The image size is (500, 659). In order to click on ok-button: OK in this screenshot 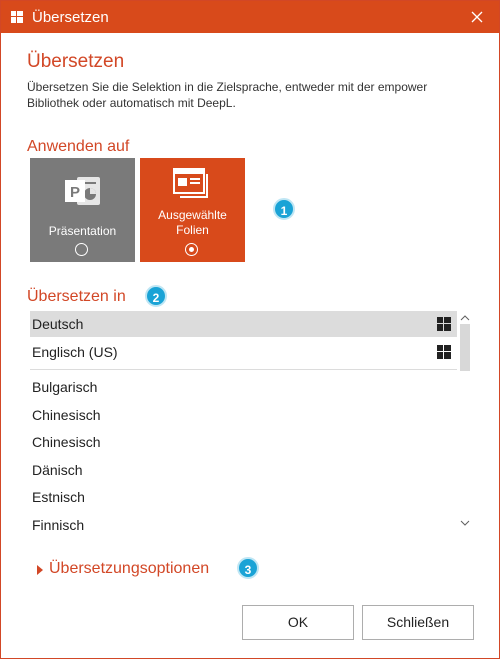, I will do `click(298, 622)`.